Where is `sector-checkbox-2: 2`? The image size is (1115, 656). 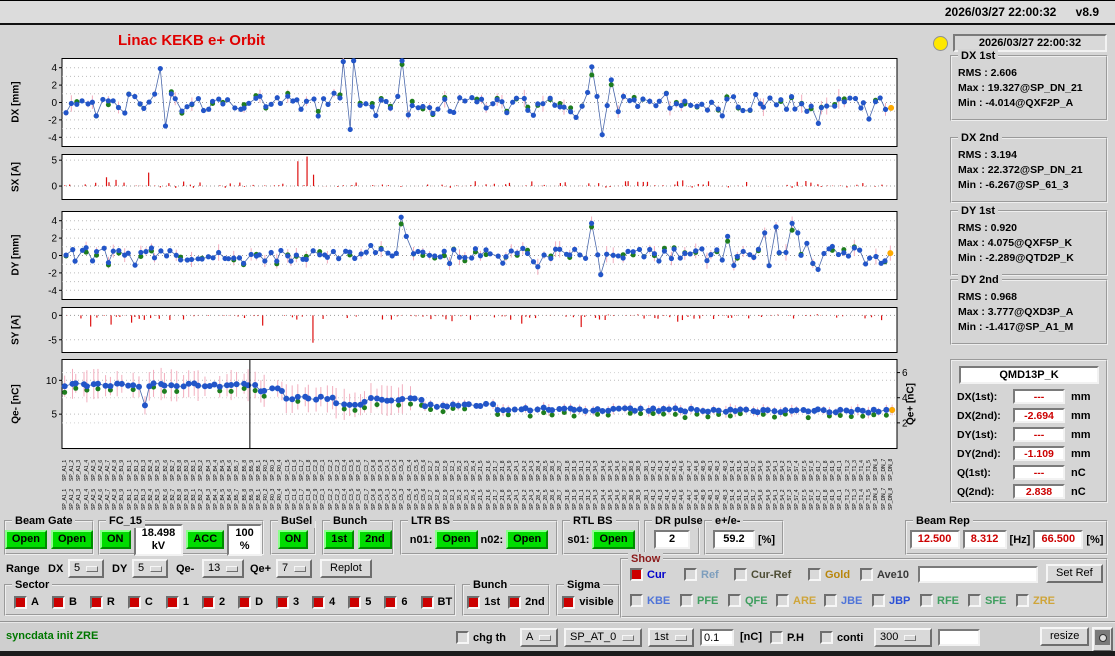 sector-checkbox-2: 2 is located at coordinates (213, 602).